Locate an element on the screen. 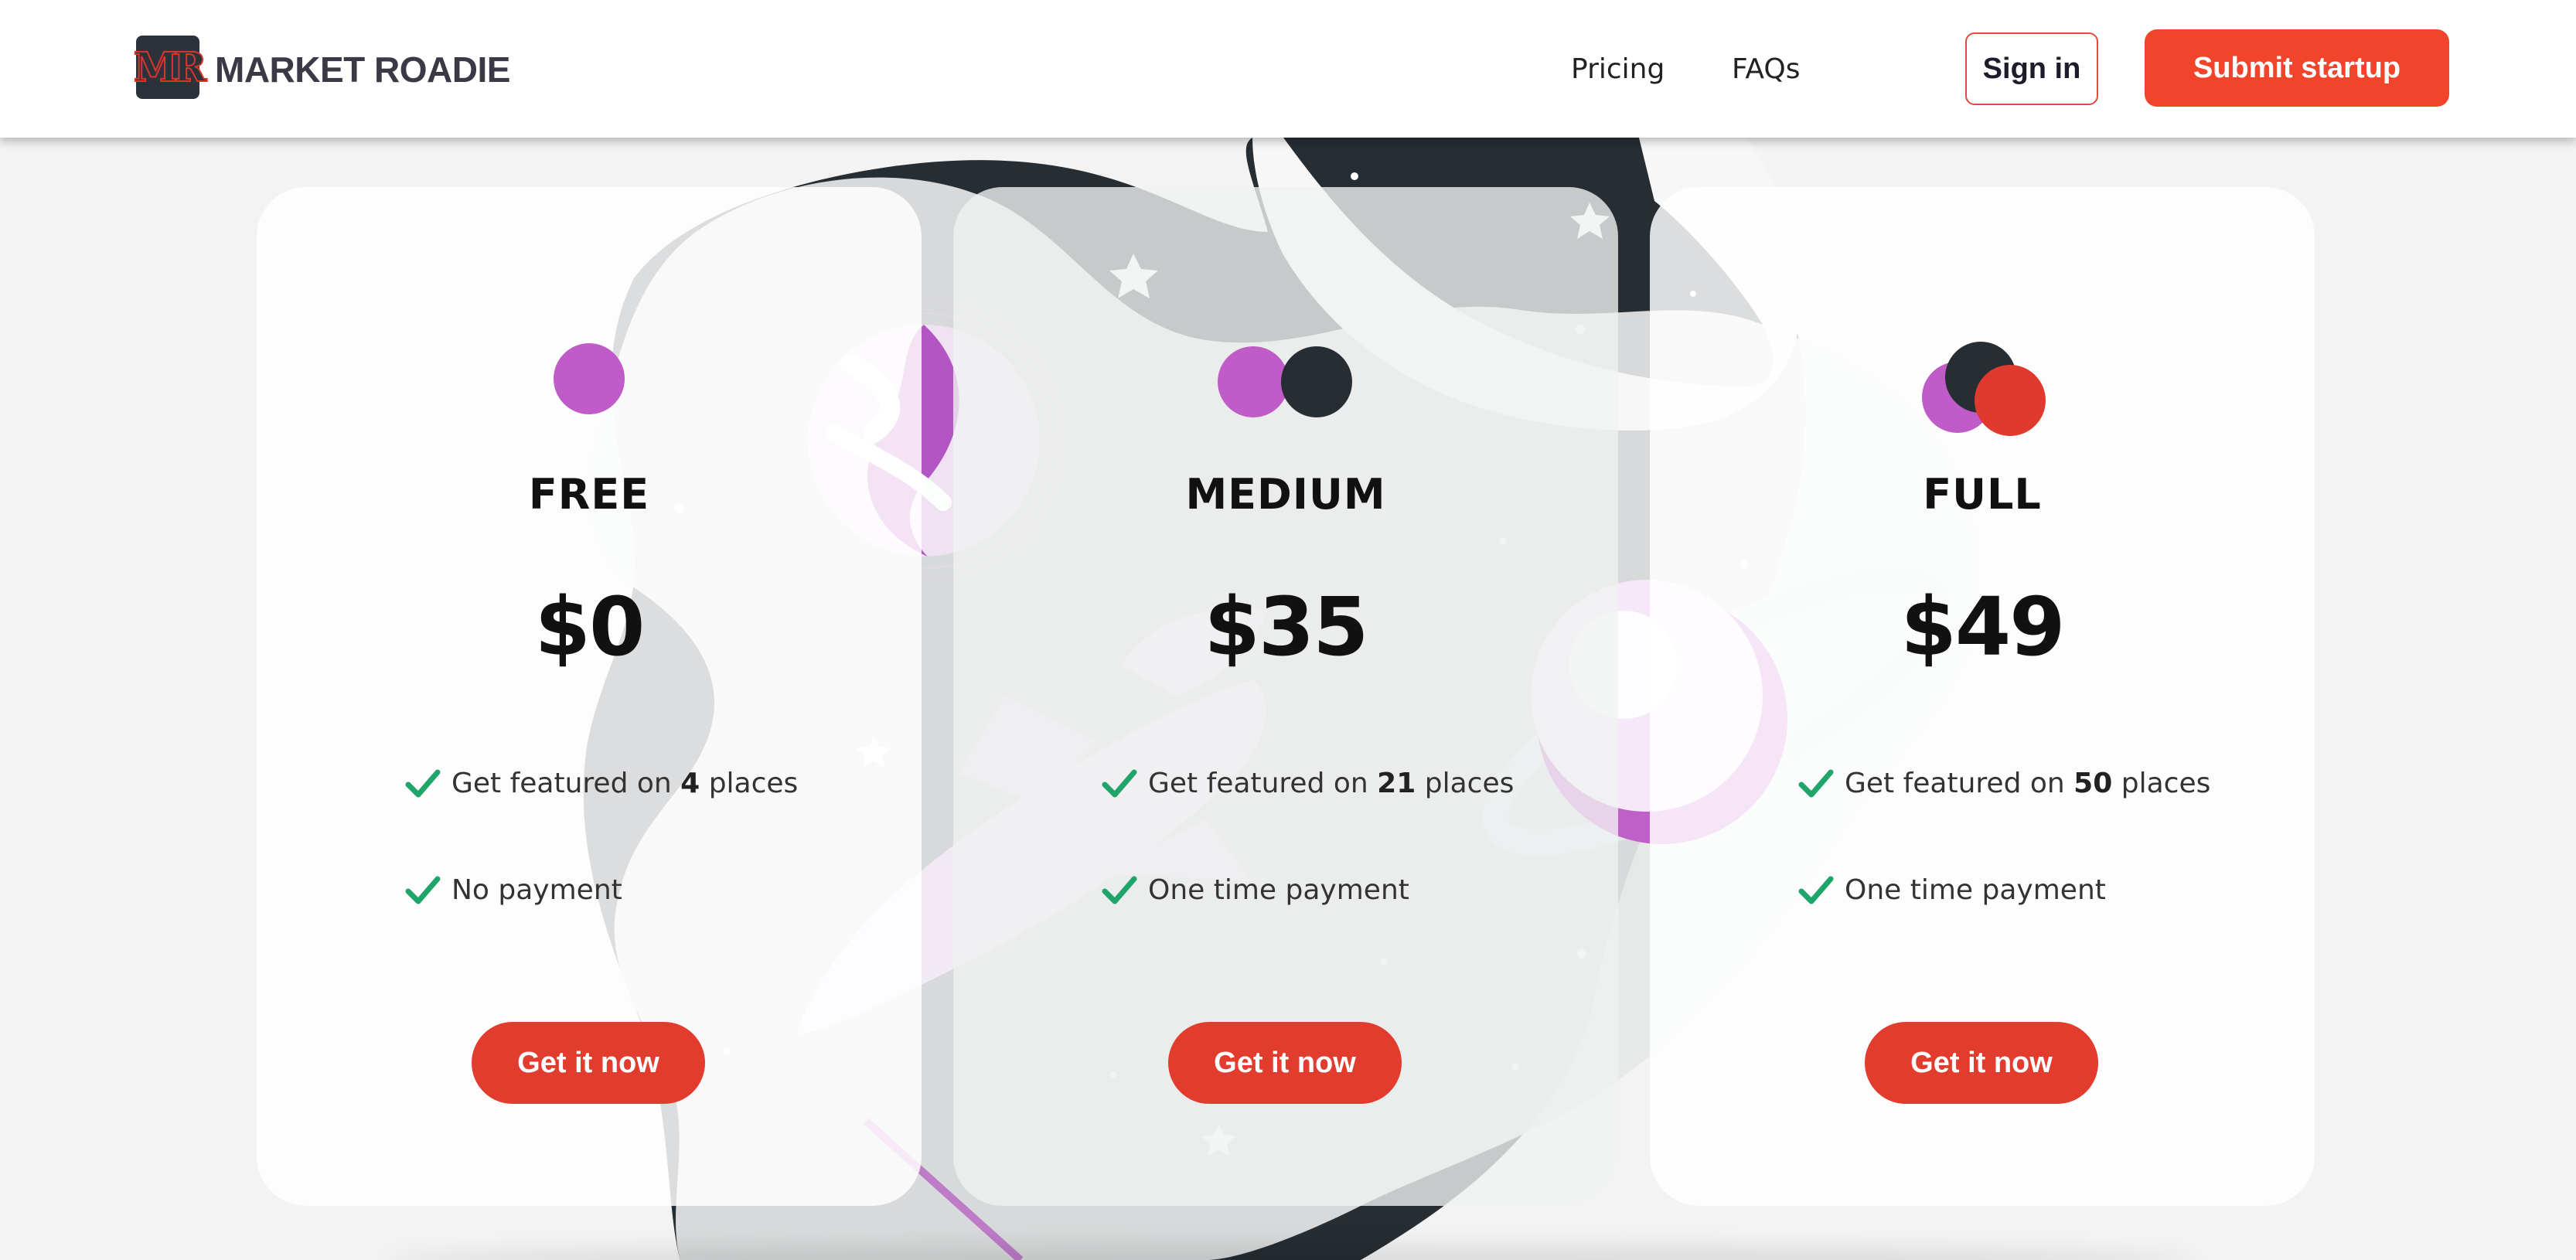 Image resolution: width=2576 pixels, height=1260 pixels. logo-icon: MR is located at coordinates (170, 67).